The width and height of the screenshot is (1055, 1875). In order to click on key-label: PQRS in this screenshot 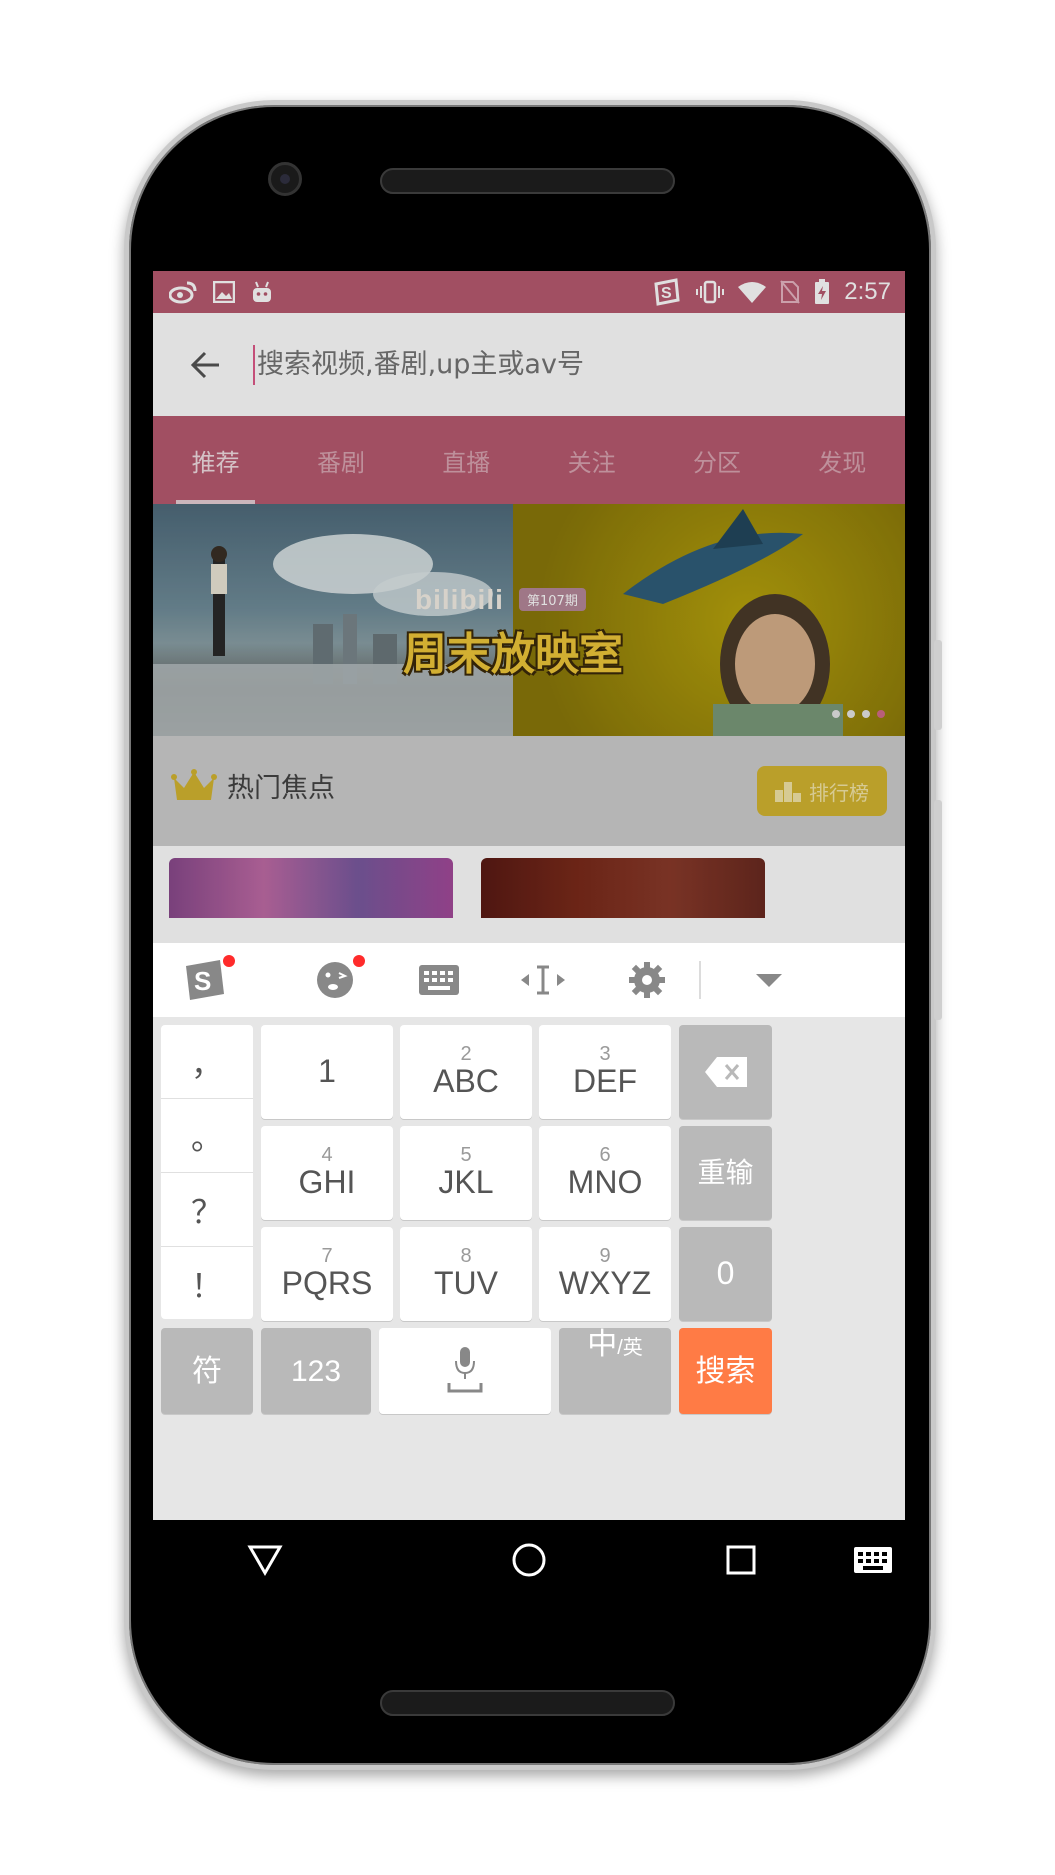, I will do `click(327, 1283)`.